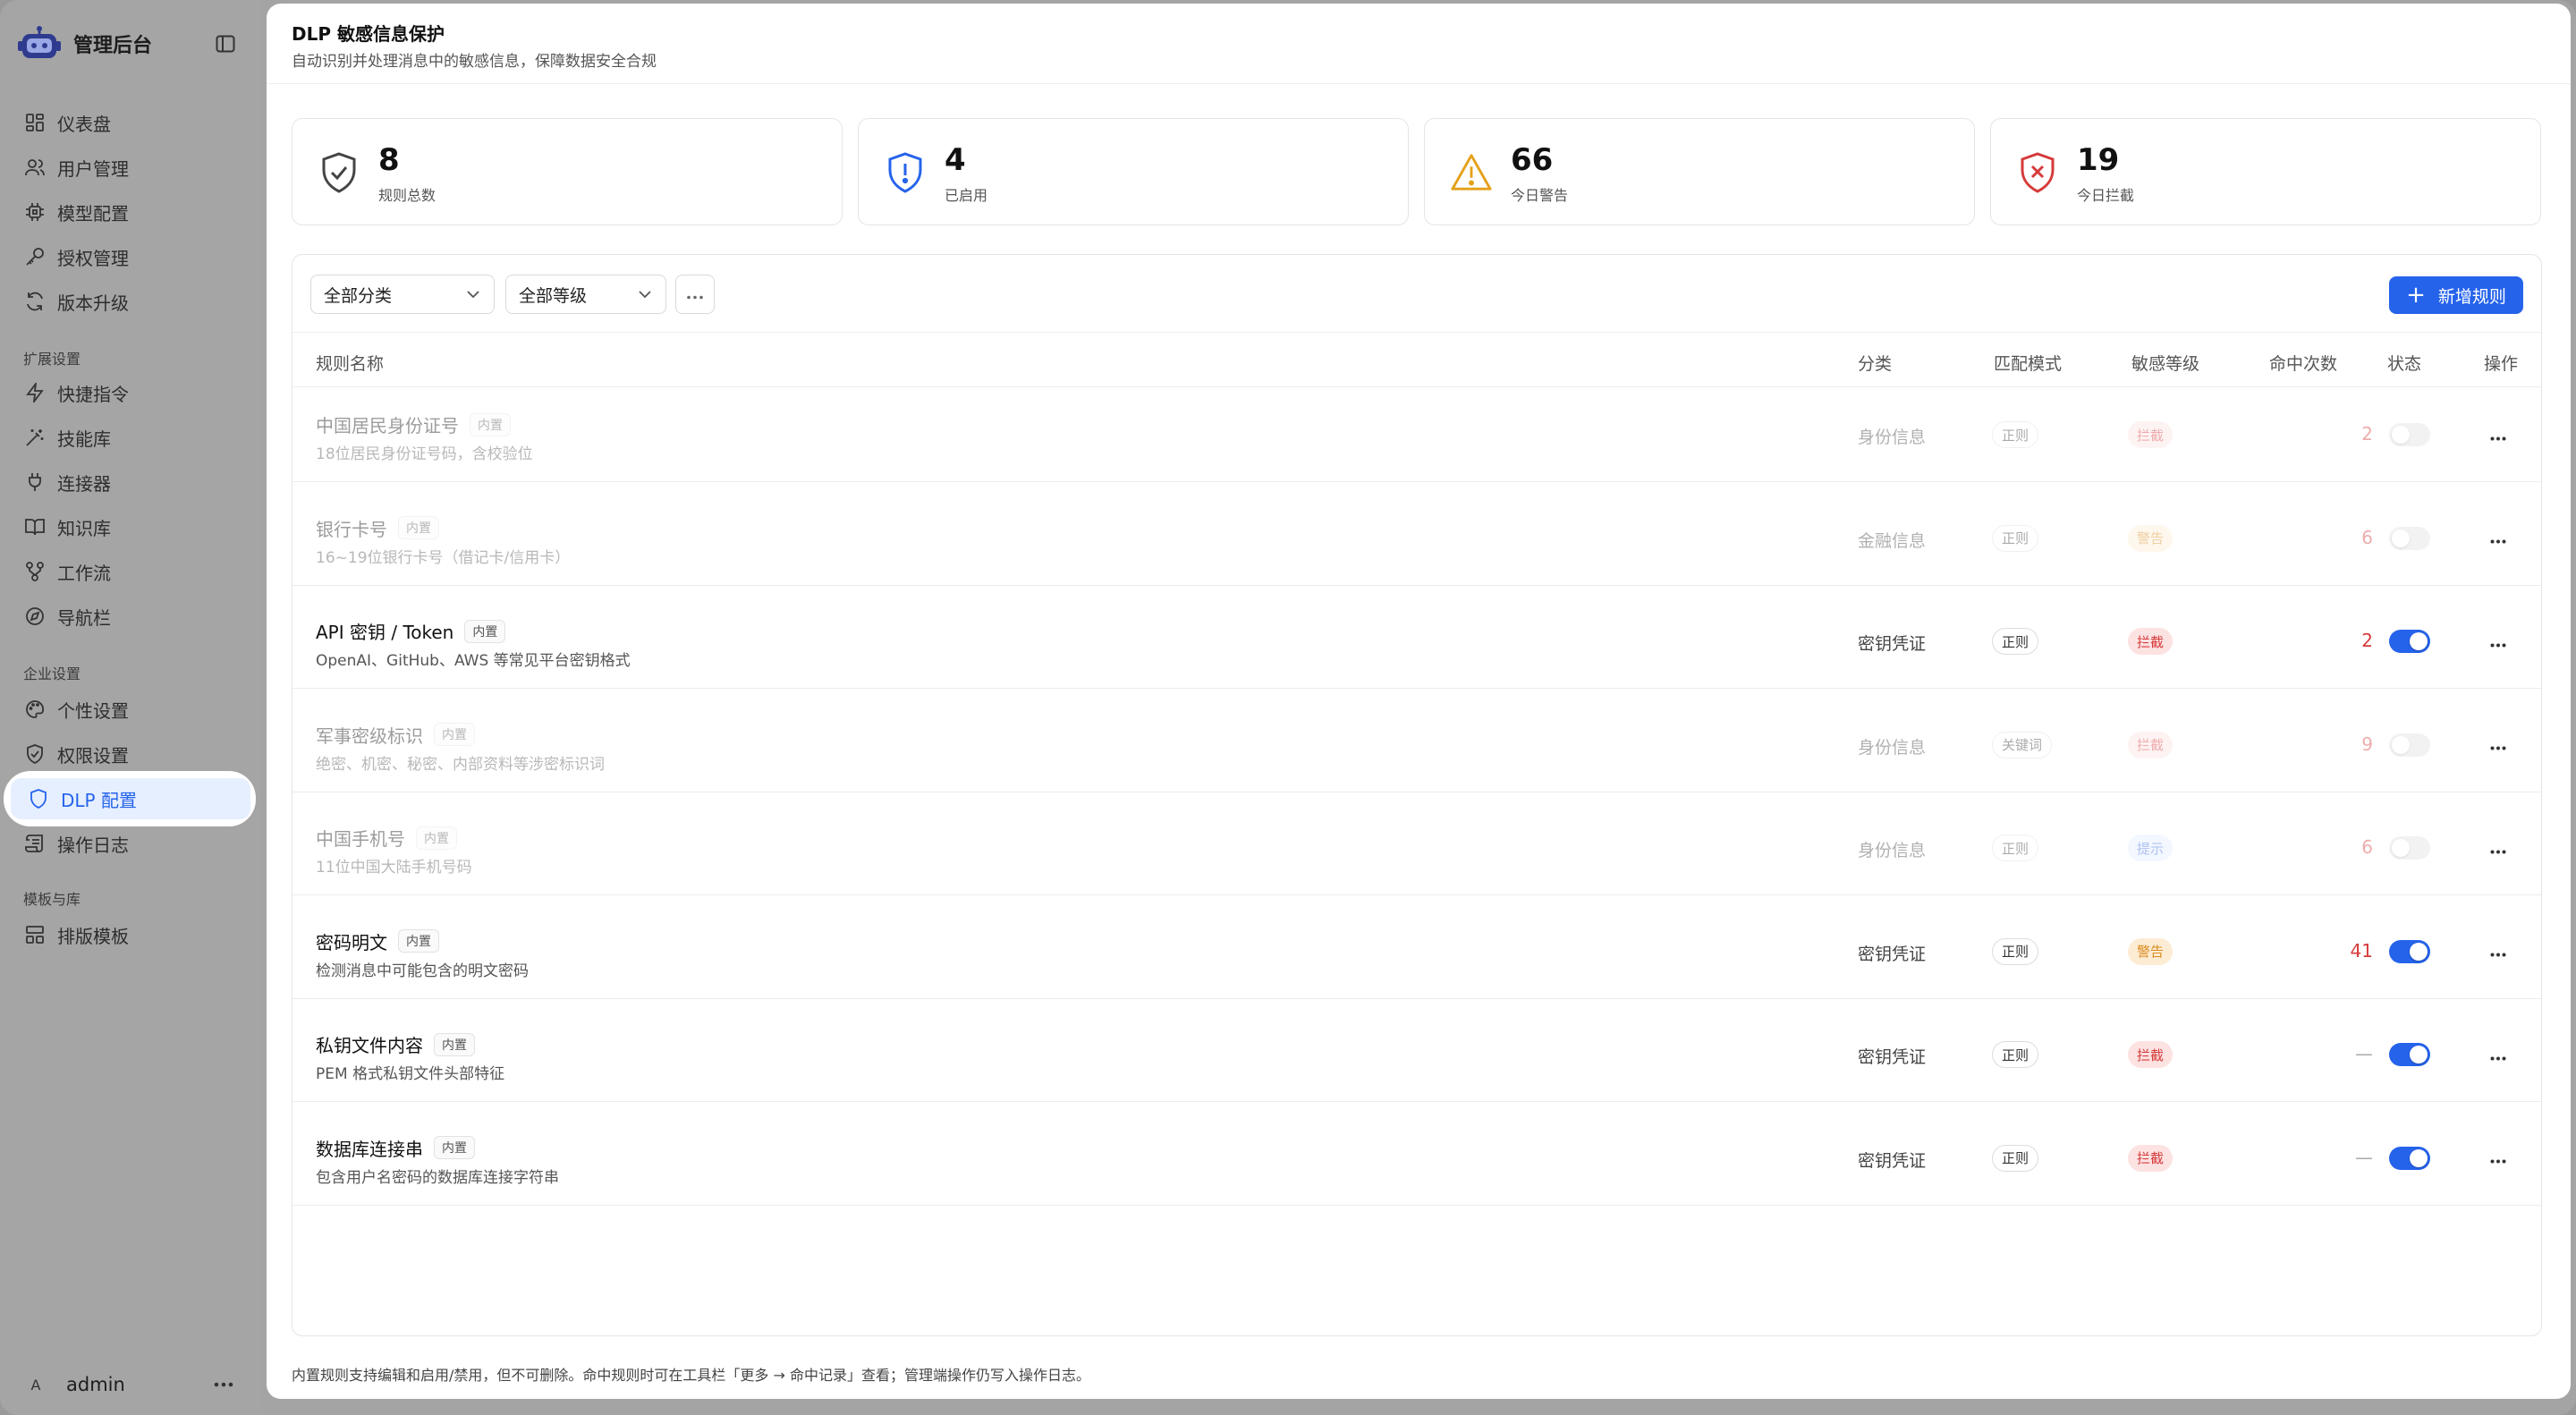 Image resolution: width=2576 pixels, height=1415 pixels. What do you see at coordinates (2265, 172) in the screenshot?
I see `stat-card-blocked: 19 今日拦截` at bounding box center [2265, 172].